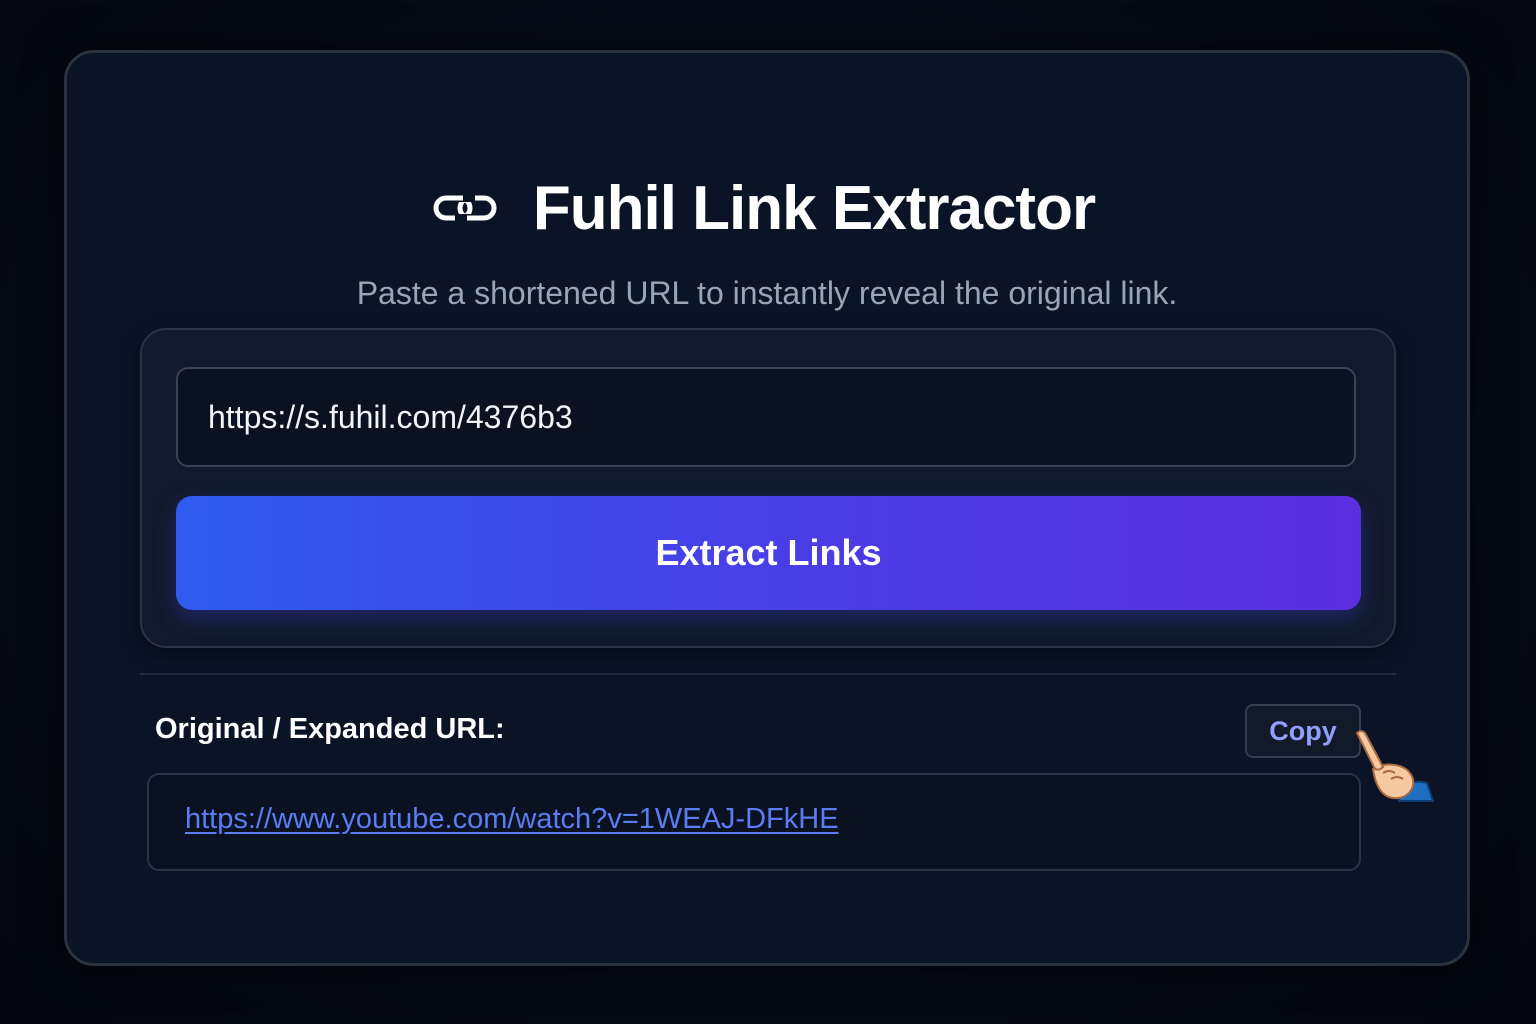  What do you see at coordinates (768, 553) in the screenshot?
I see `extract-links-button: Extract Links` at bounding box center [768, 553].